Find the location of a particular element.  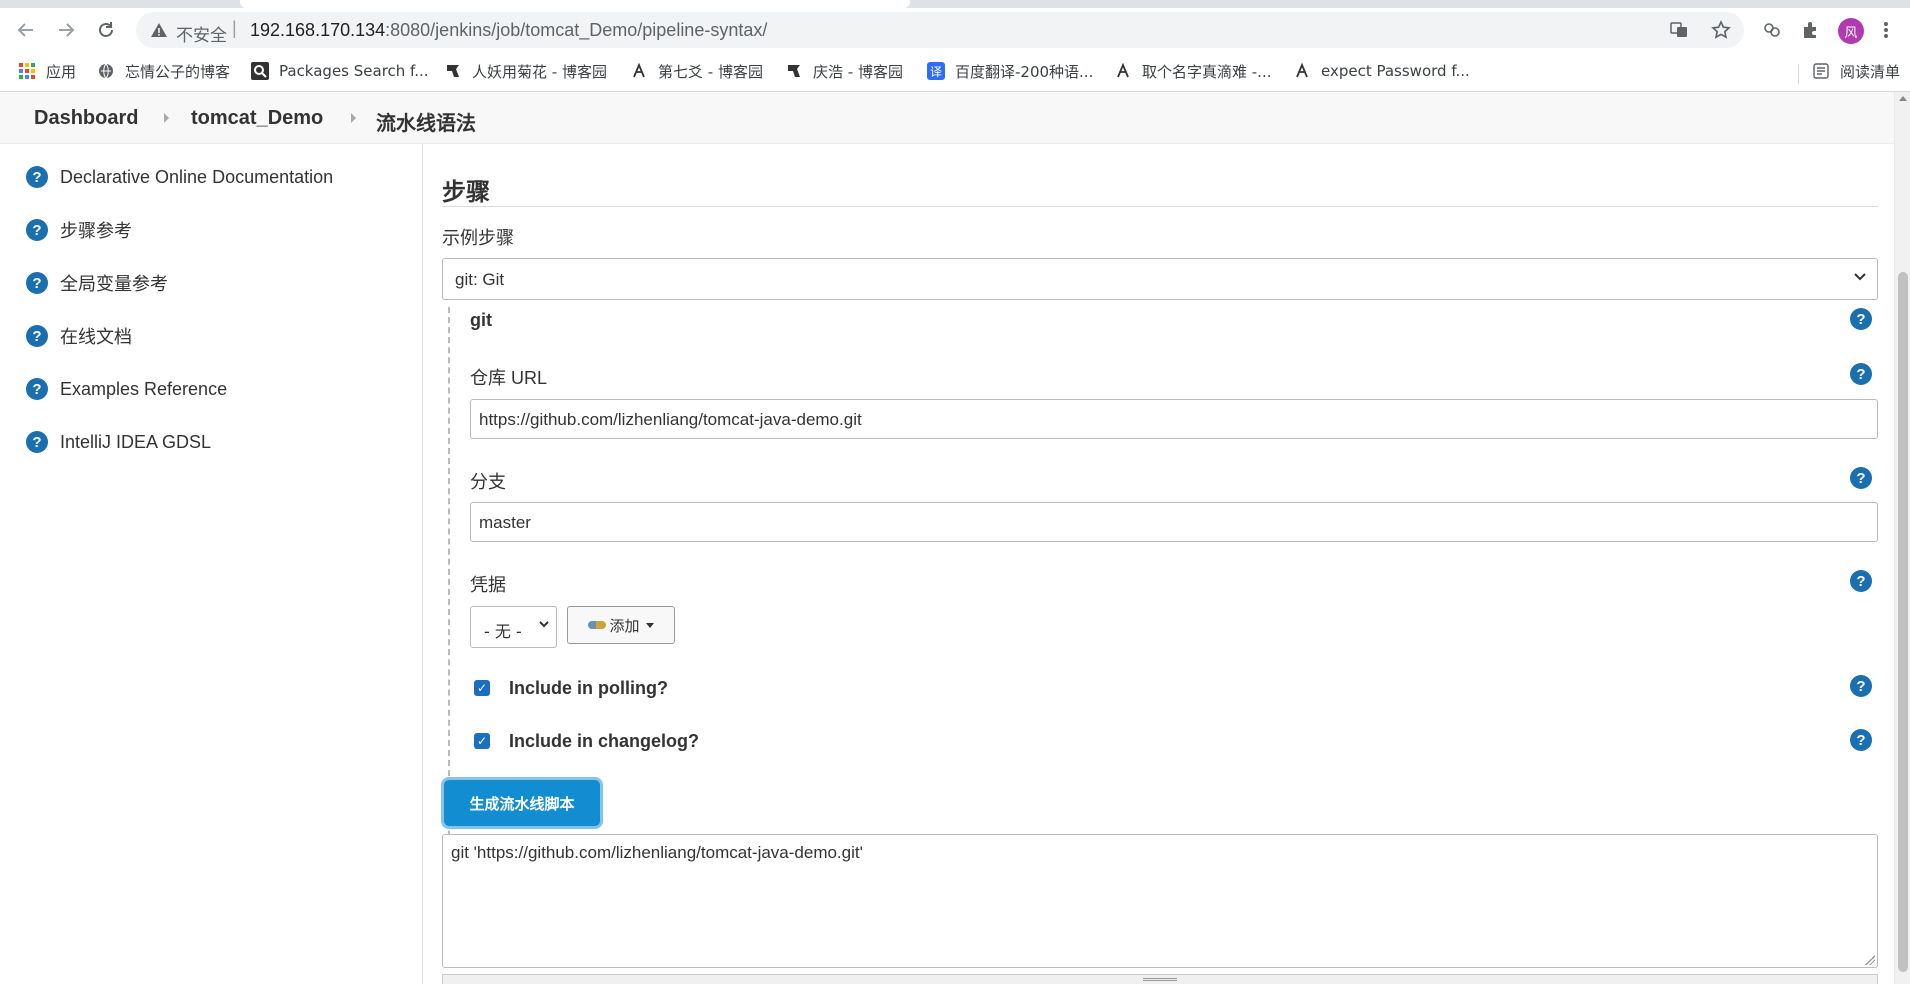

scroll-thumb is located at coordinates (1903, 622).